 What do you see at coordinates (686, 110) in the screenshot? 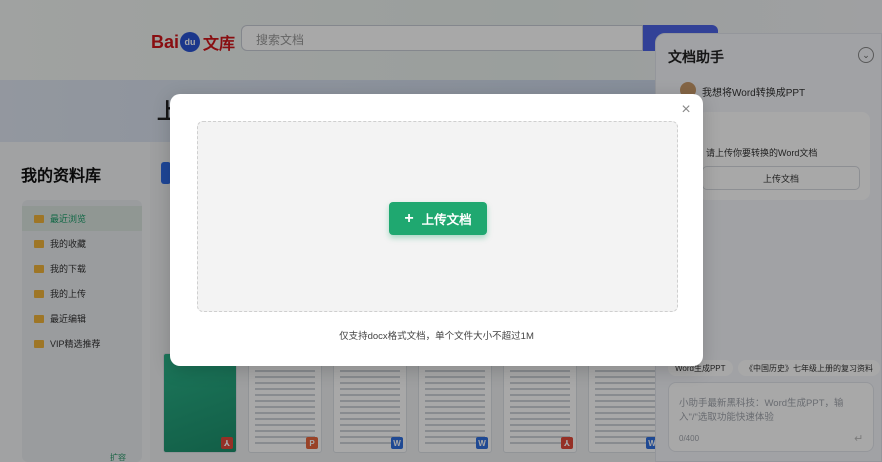
I see `close-icon: ×` at bounding box center [686, 110].